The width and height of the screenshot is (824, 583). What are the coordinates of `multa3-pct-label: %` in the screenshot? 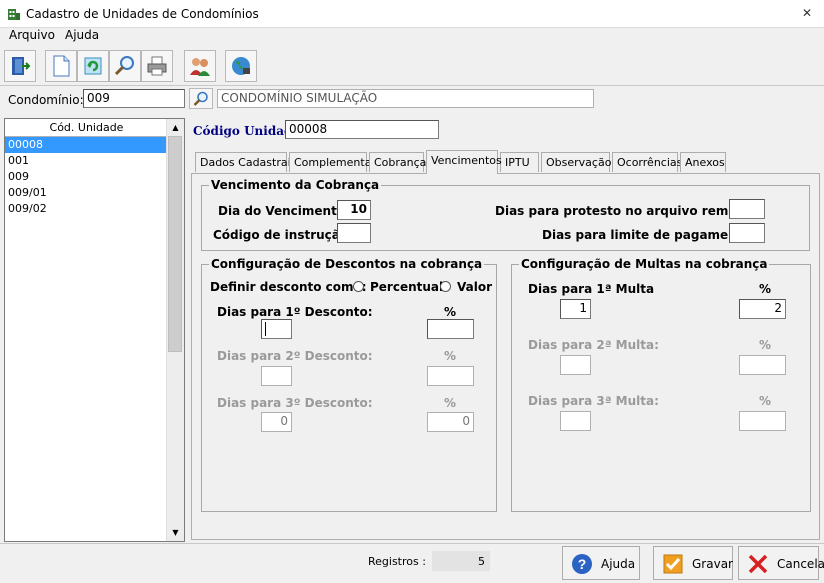 It's located at (765, 401).